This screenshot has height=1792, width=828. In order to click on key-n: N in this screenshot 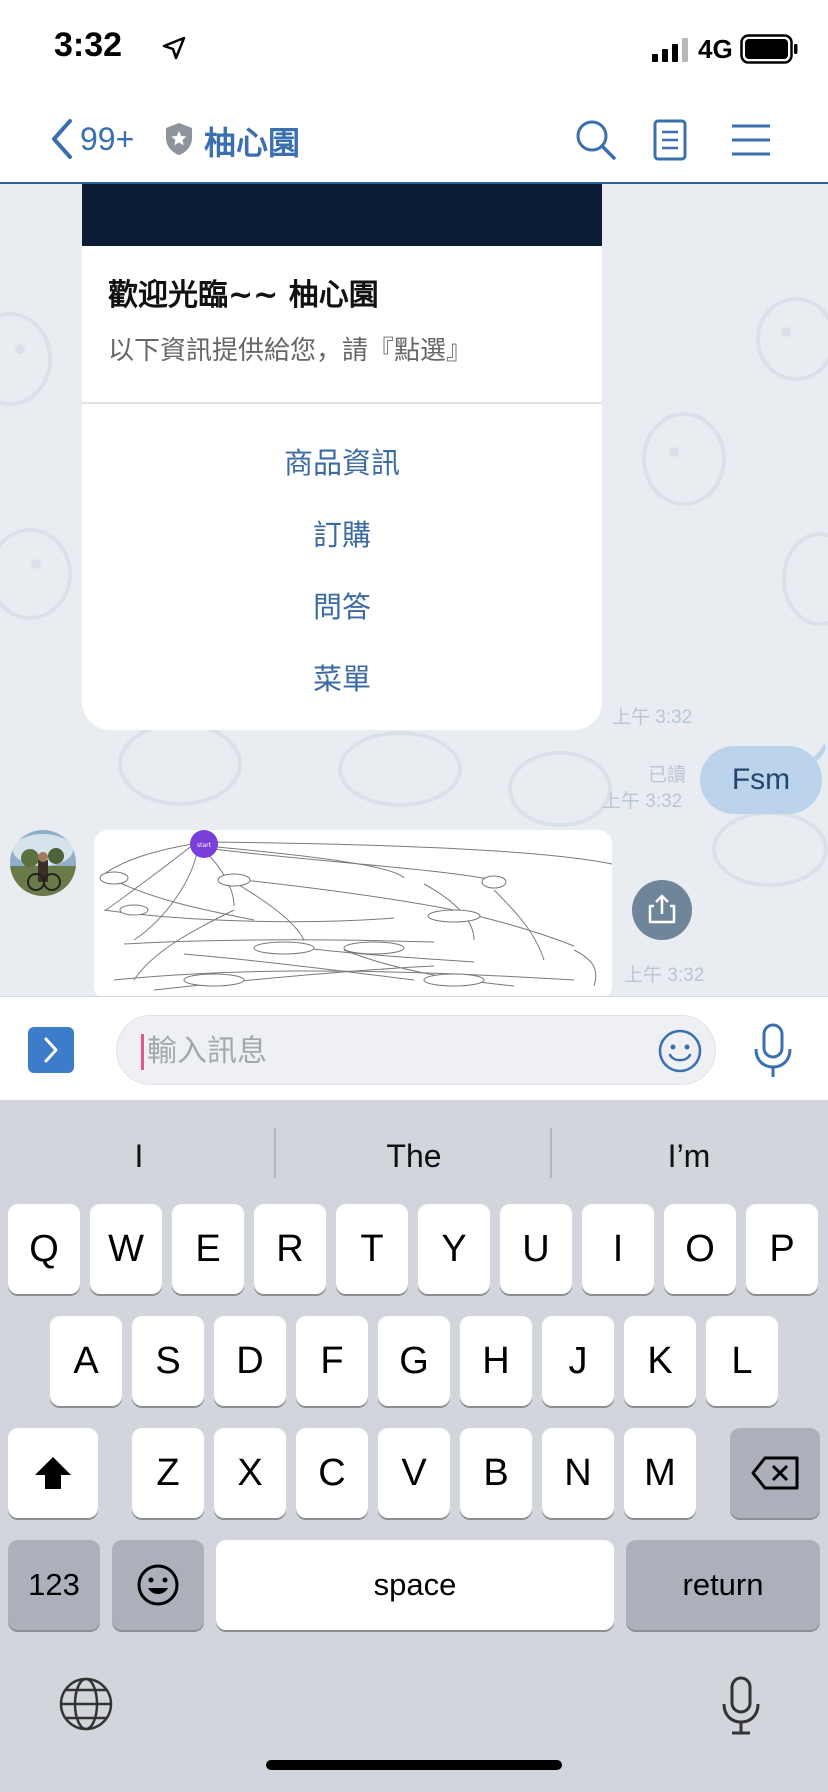, I will do `click(578, 1473)`.